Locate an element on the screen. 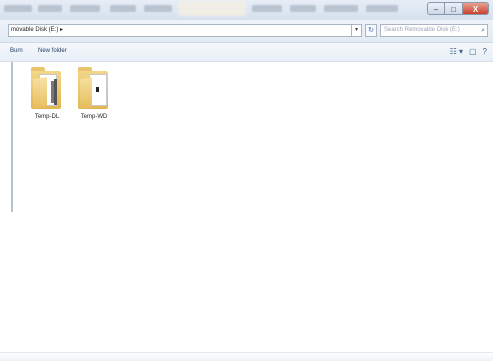  command-bar: Burn New folder ☷ ▾ ▢ ? is located at coordinates (246, 52).